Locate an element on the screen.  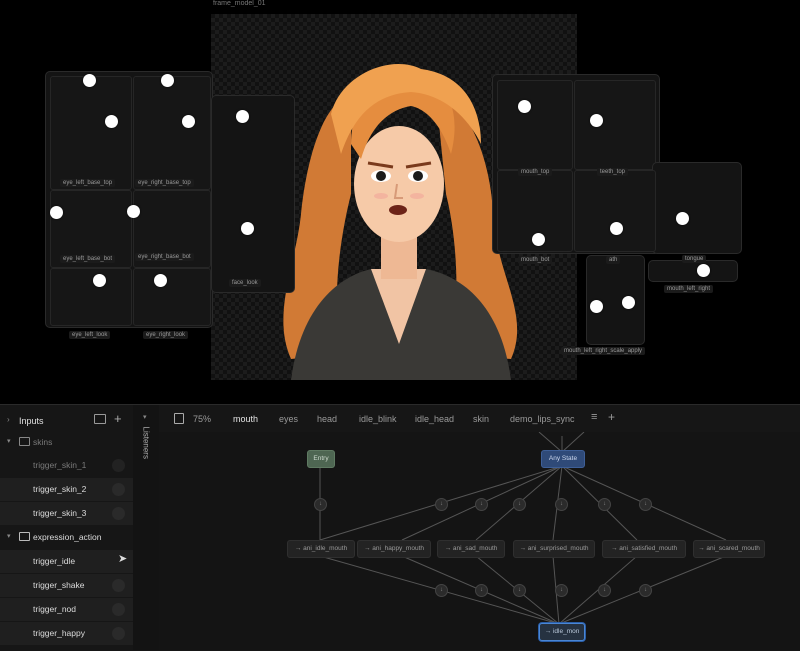
tab-demo-lips-sync: demo_lips_sync is located at coordinates (542, 419).